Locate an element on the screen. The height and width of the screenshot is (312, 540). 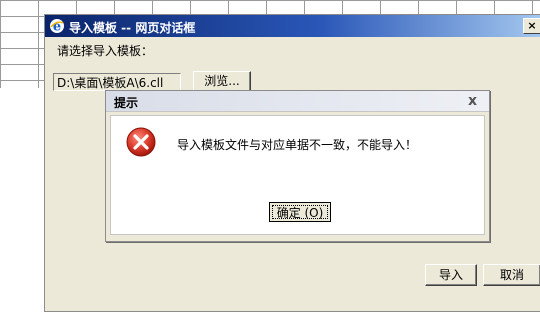
ok-button: 确定 (O) is located at coordinates (300, 212).